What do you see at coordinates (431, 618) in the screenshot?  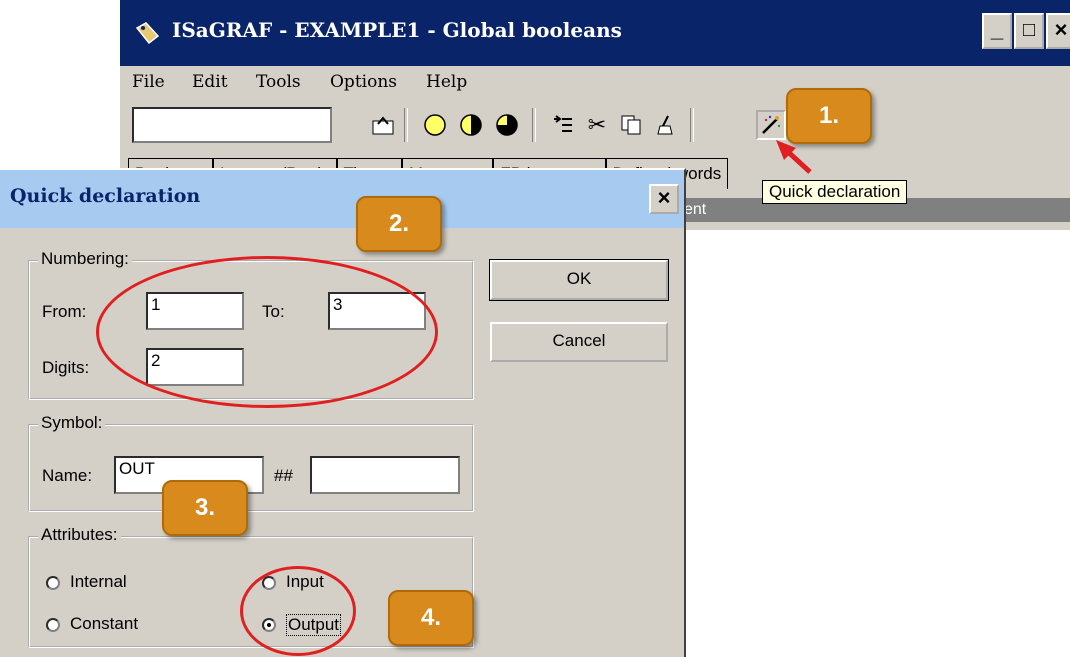 I see `step-4-badge: 4.` at bounding box center [431, 618].